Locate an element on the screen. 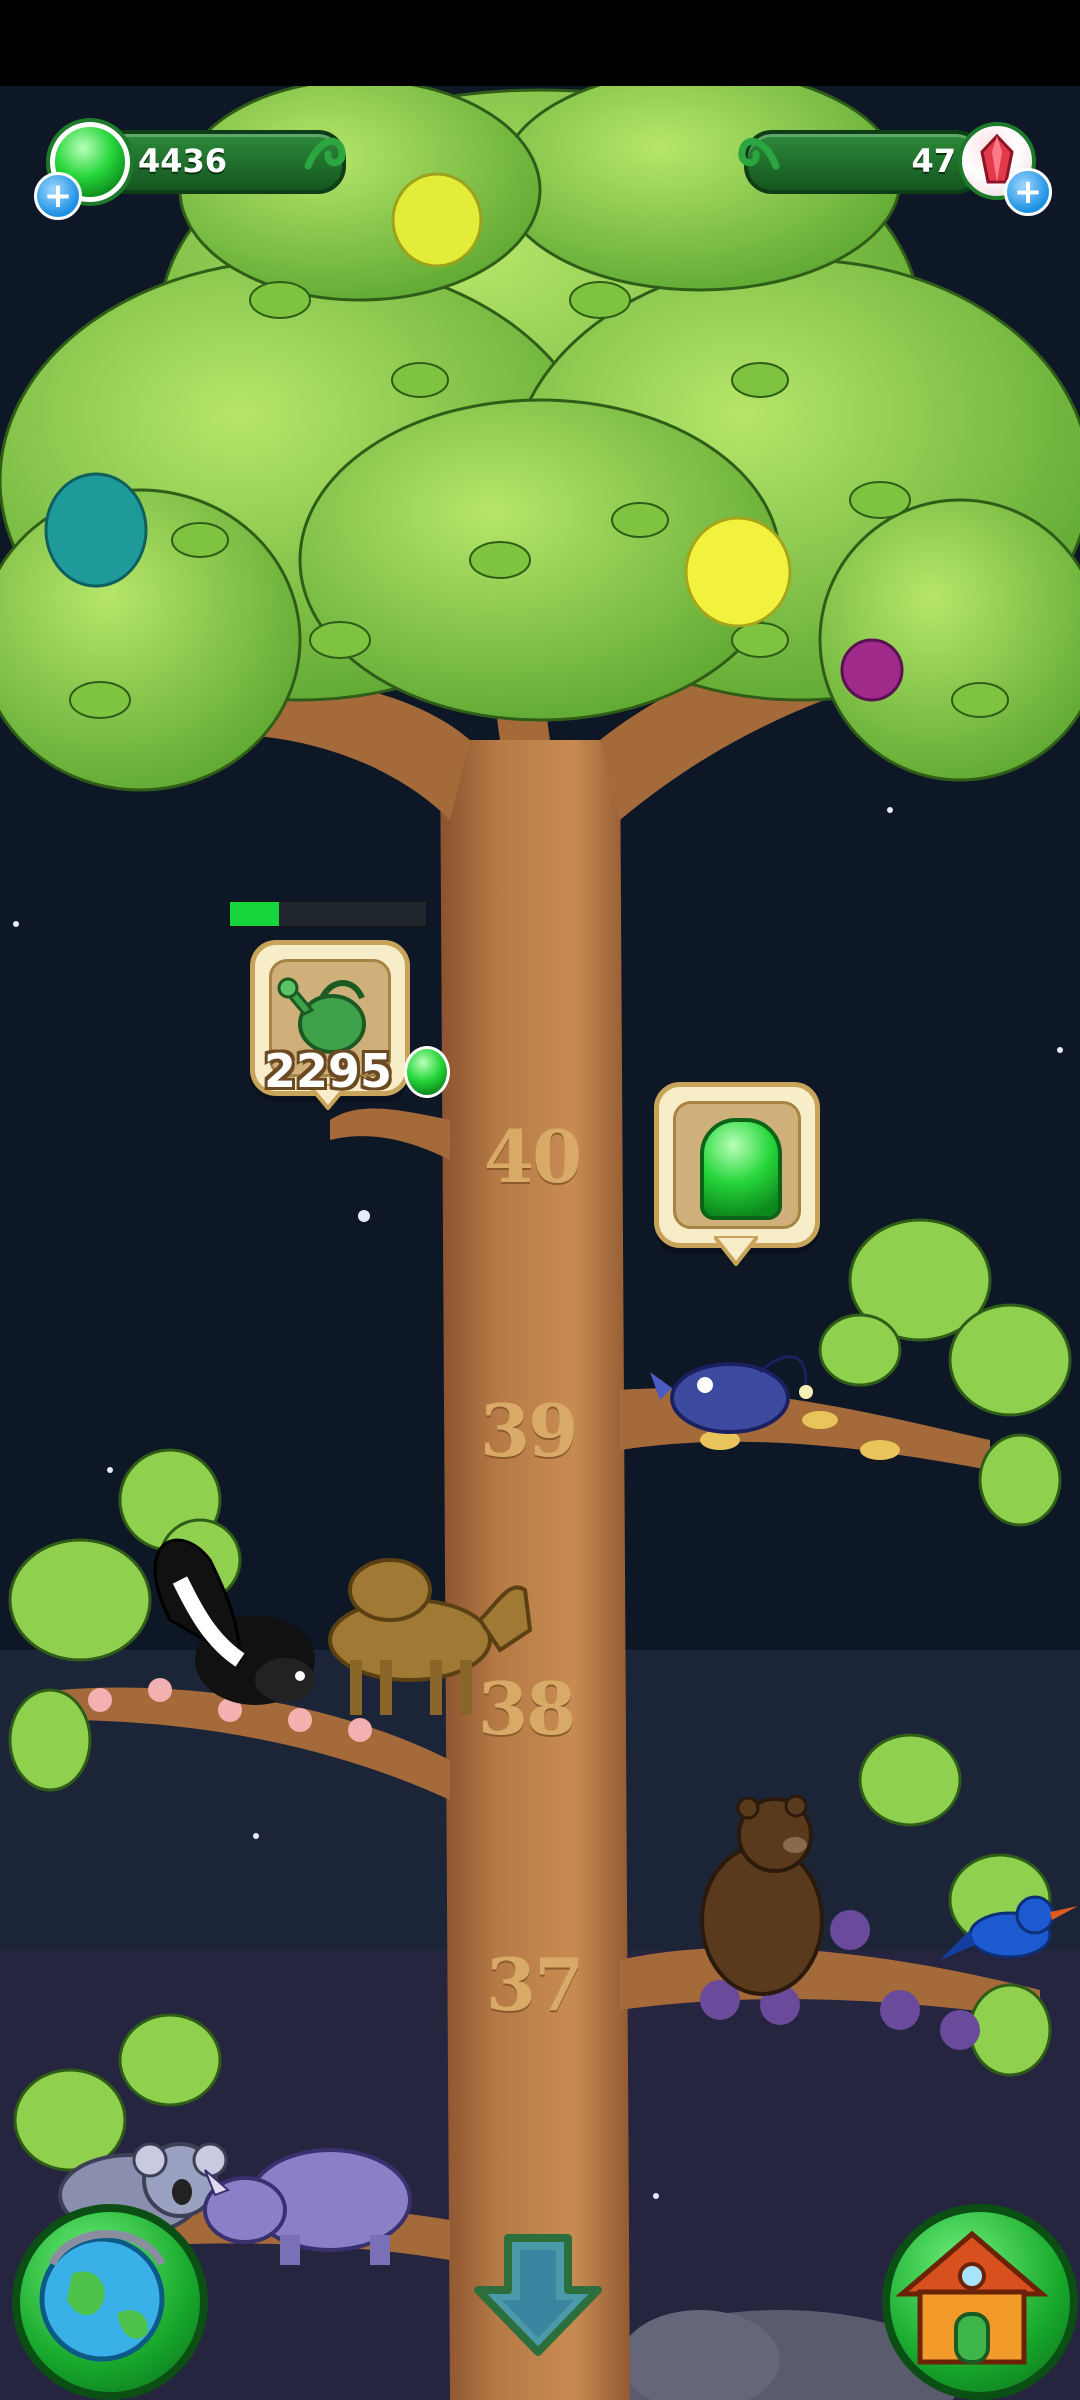 The height and width of the screenshot is (2400, 1080). anglerfish is located at coordinates (731, 1394).